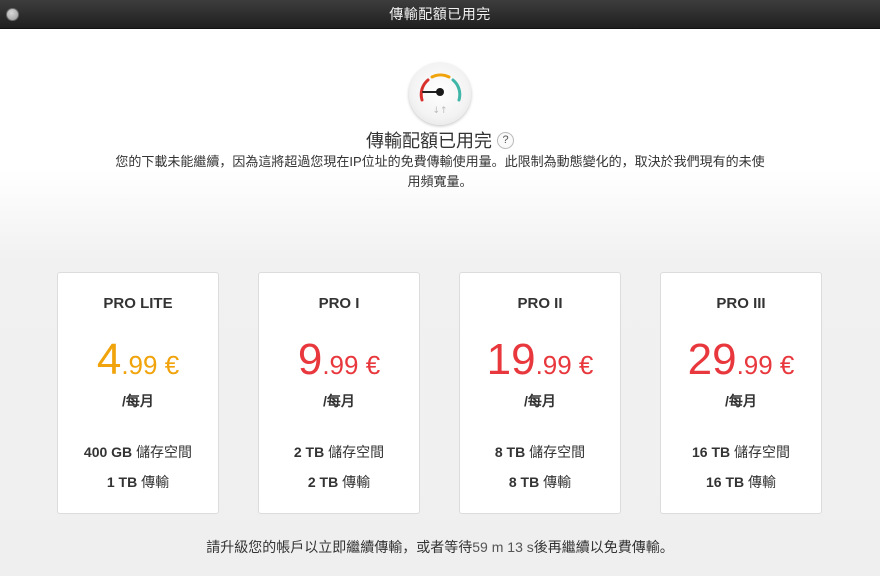 The width and height of the screenshot is (880, 576). What do you see at coordinates (510, 452) in the screenshot?
I see `storage-amount: 8 TB` at bounding box center [510, 452].